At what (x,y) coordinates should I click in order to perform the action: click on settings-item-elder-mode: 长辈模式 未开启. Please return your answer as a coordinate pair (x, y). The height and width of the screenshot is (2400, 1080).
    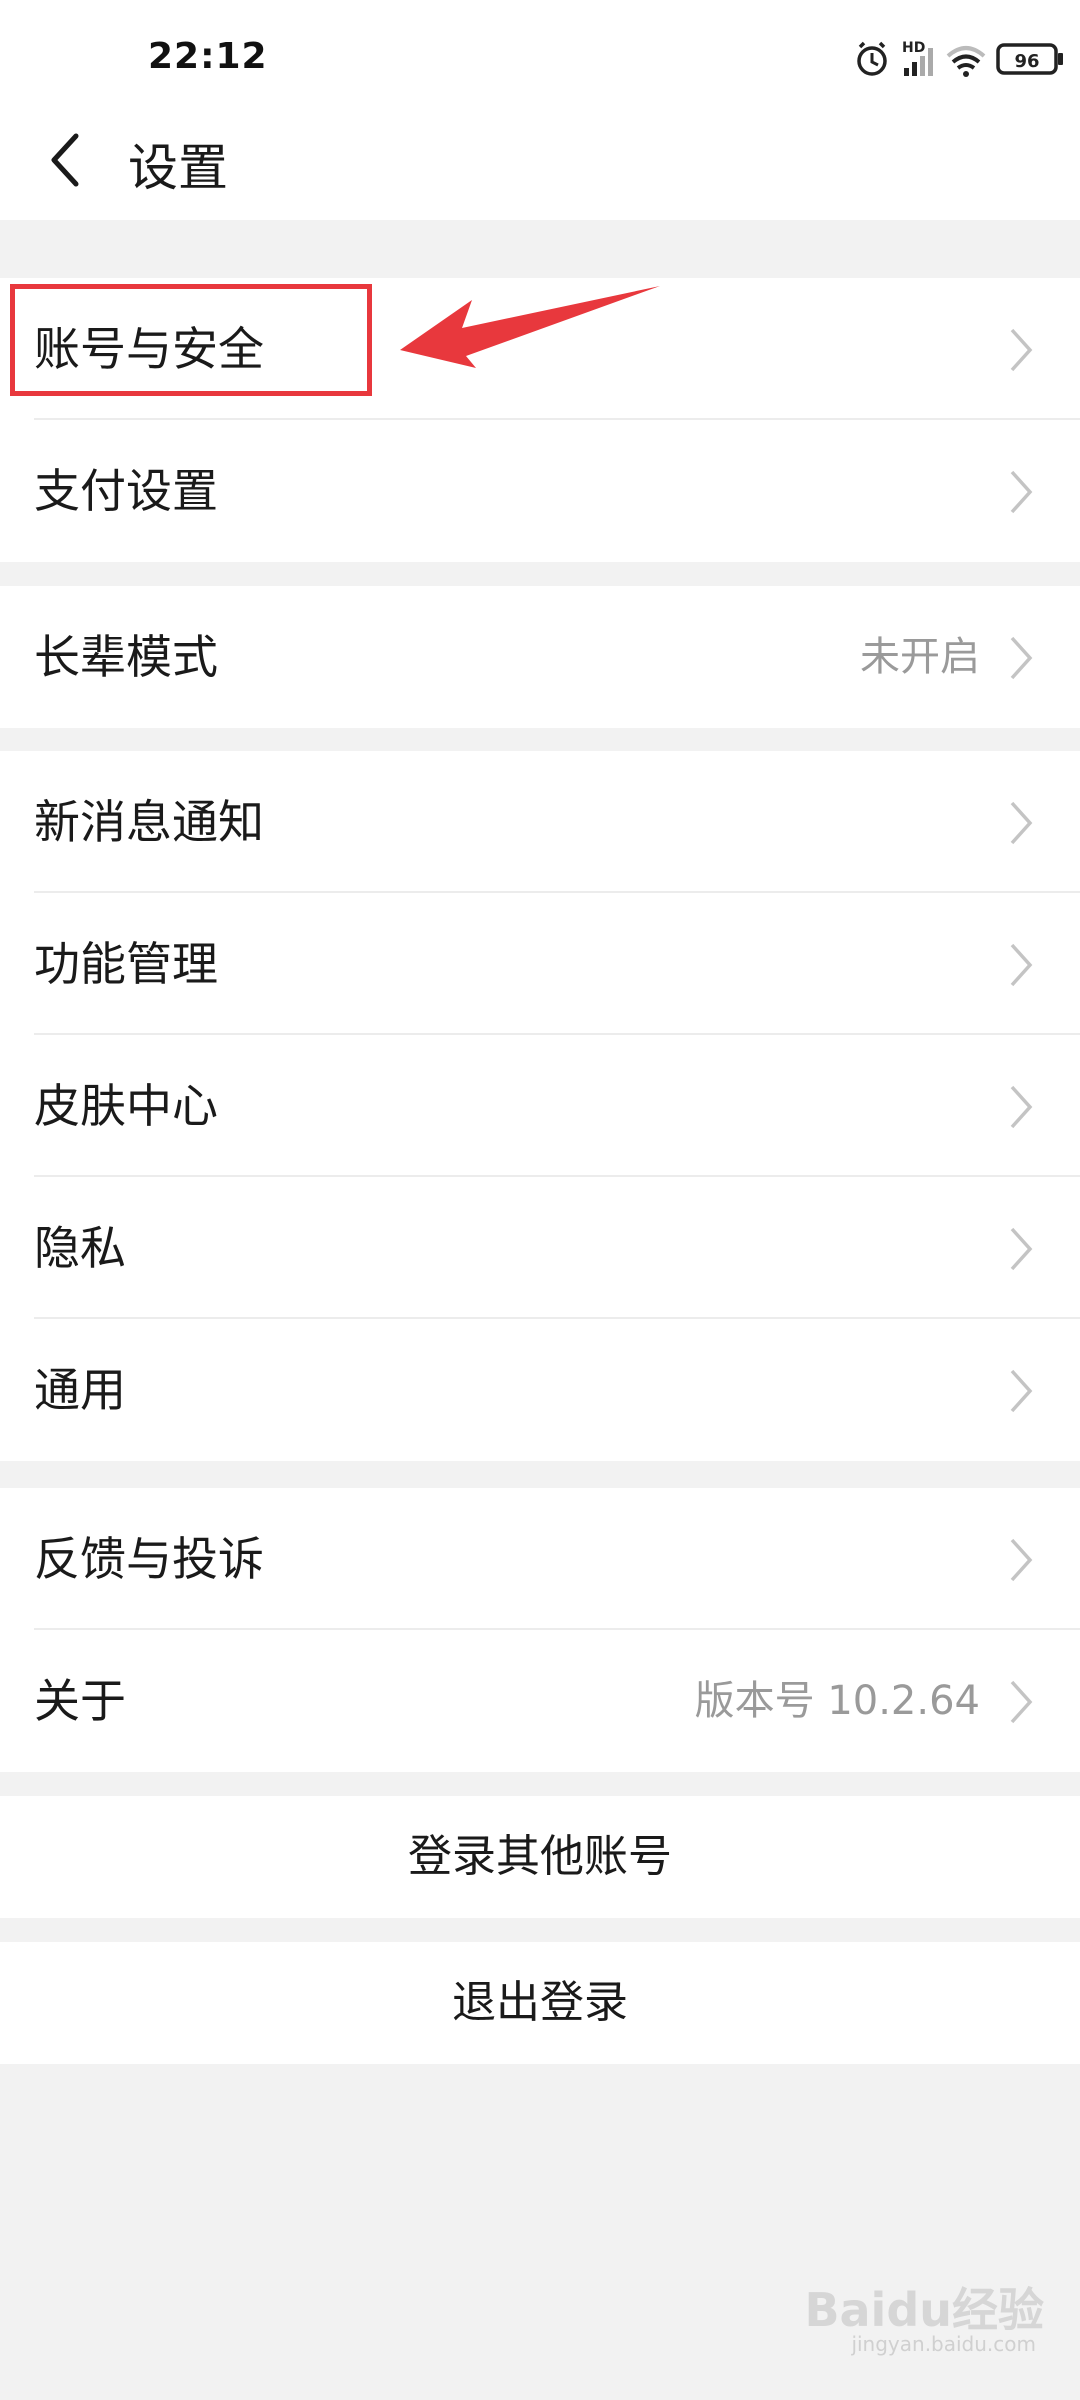
    Looking at the image, I should click on (540, 657).